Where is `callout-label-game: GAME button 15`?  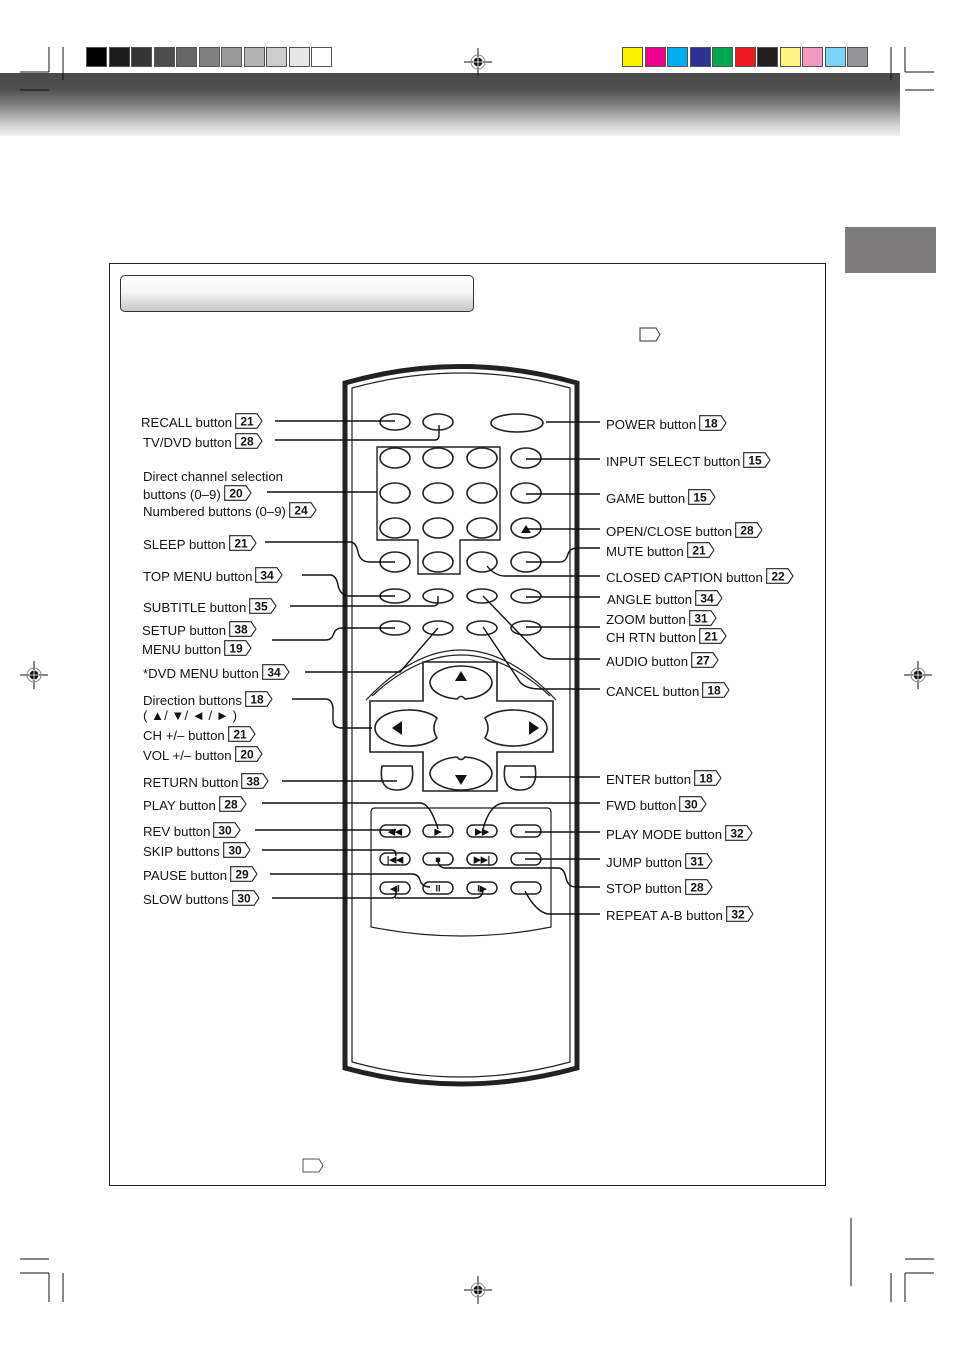
callout-label-game: GAME button 15 is located at coordinates (661, 497).